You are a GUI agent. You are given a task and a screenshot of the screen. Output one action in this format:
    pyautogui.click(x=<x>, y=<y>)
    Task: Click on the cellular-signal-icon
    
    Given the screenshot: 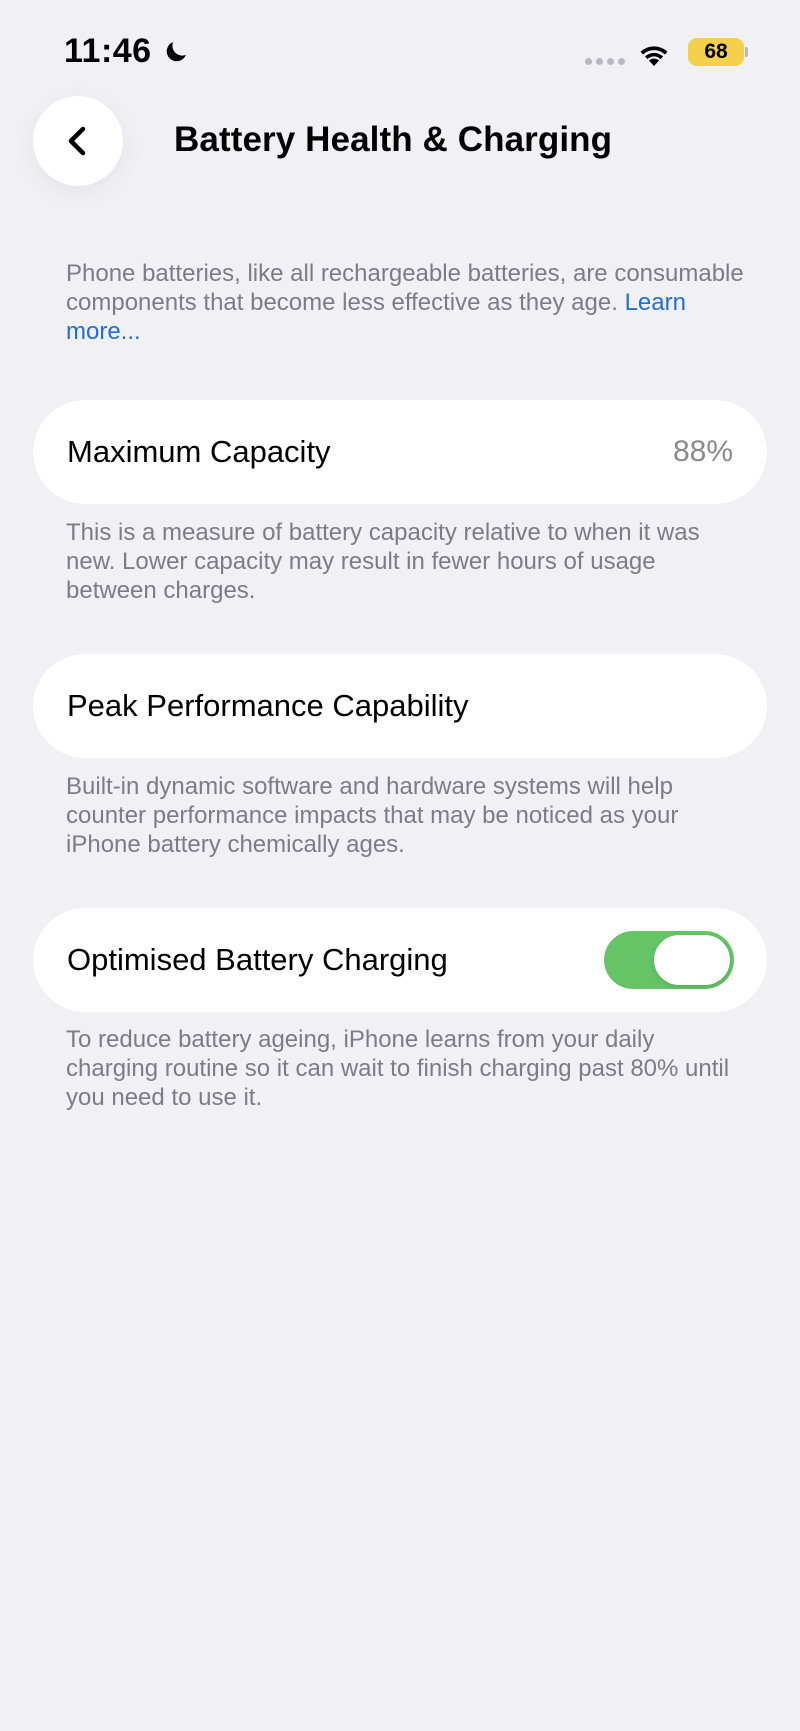 What is the action you would take?
    pyautogui.click(x=605, y=61)
    